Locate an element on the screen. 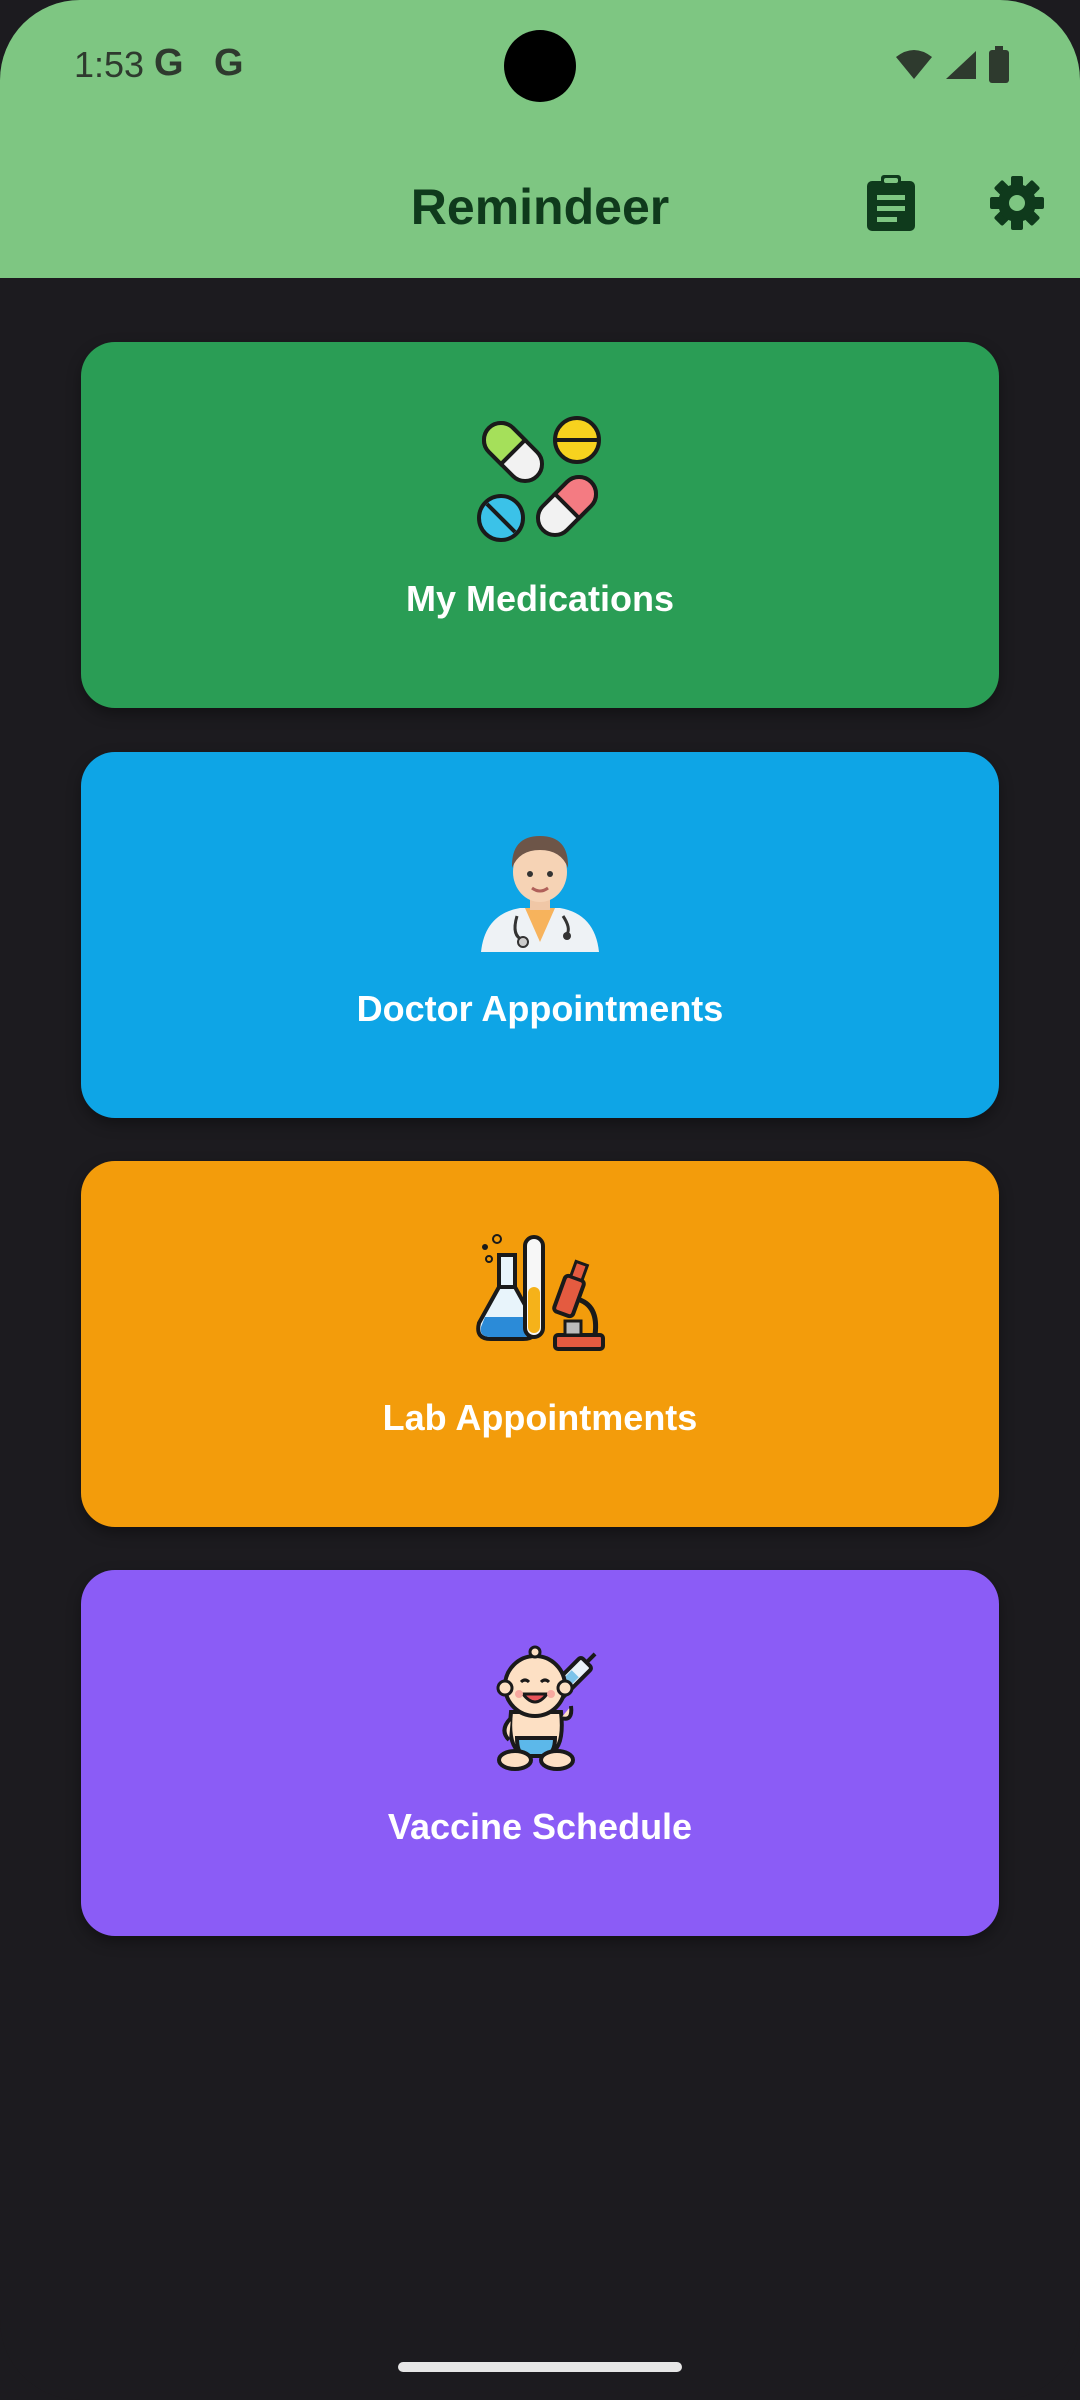  app-toolbar: Remindeer is located at coordinates (540, 205).